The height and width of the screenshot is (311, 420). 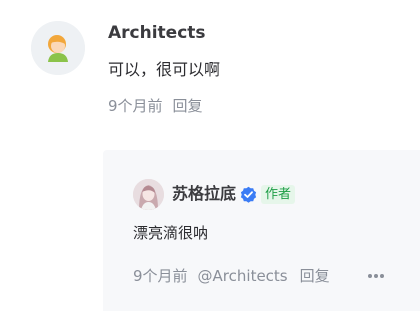 I want to click on reply-meta: 9个月前 @Architects 回复, so click(x=231, y=276).